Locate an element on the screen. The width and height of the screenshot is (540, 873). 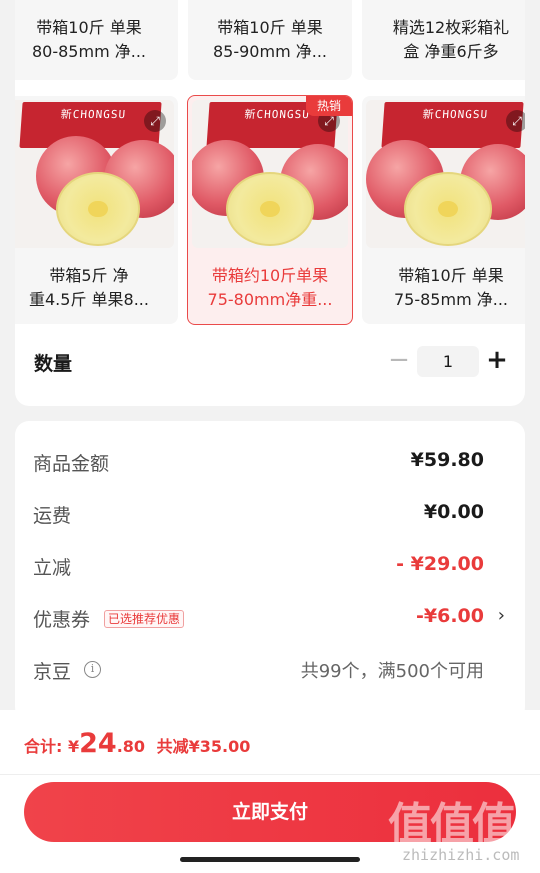
shipping-label: 运费 is located at coordinates (52, 516).